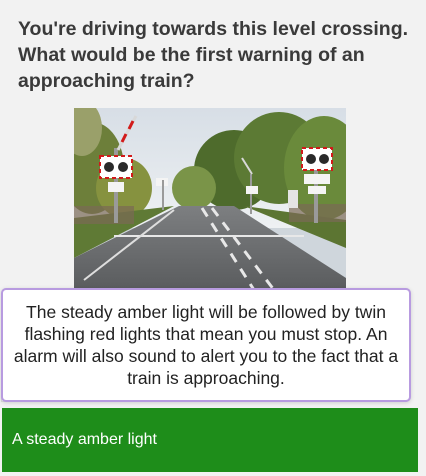 The width and height of the screenshot is (426, 476). Describe the element at coordinates (210, 440) in the screenshot. I see `answer-option-correct: A steady amber light` at that location.